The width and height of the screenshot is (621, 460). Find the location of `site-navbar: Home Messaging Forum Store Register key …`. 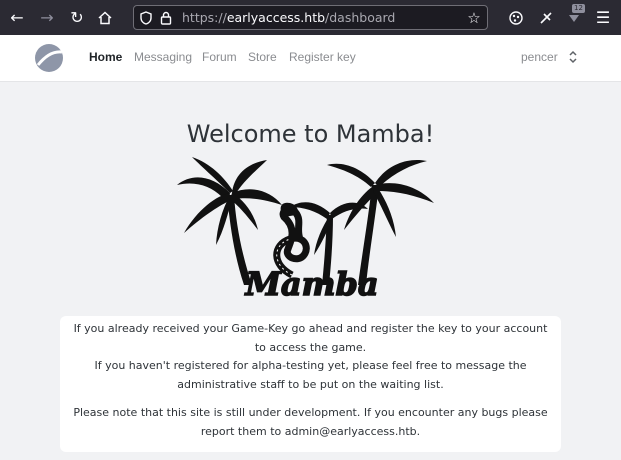

site-navbar: Home Messaging Forum Store Register key … is located at coordinates (310, 58).